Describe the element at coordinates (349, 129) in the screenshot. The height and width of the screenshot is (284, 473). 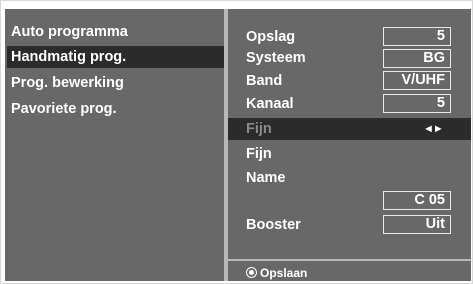
I see `fijn-tuning-row-selected: Fijn ◄►` at that location.